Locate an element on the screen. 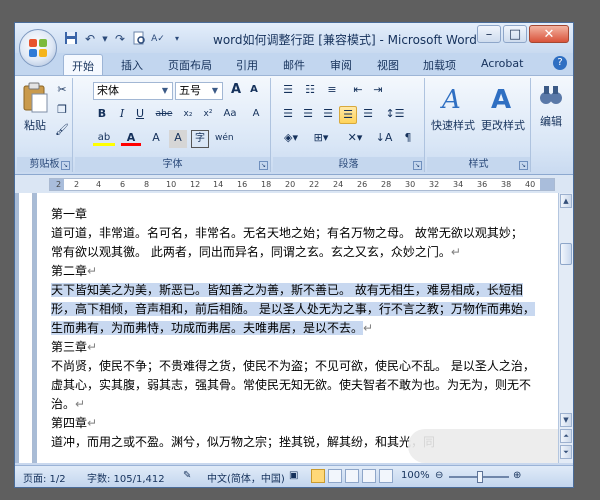  full-screen-view-icon is located at coordinates (335, 476).